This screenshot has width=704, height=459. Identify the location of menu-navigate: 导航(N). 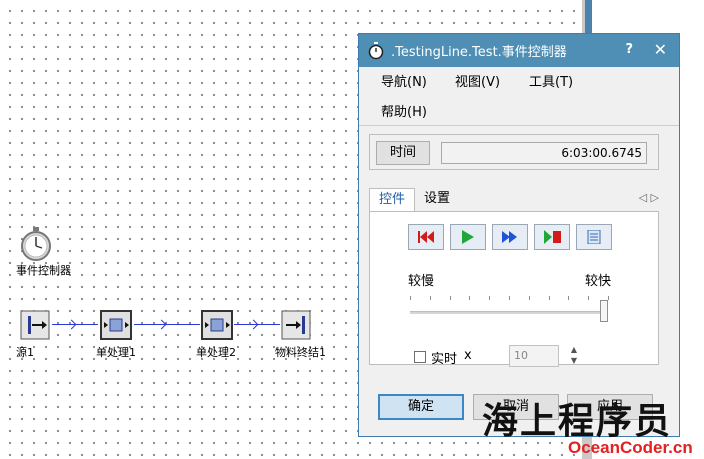
(404, 80).